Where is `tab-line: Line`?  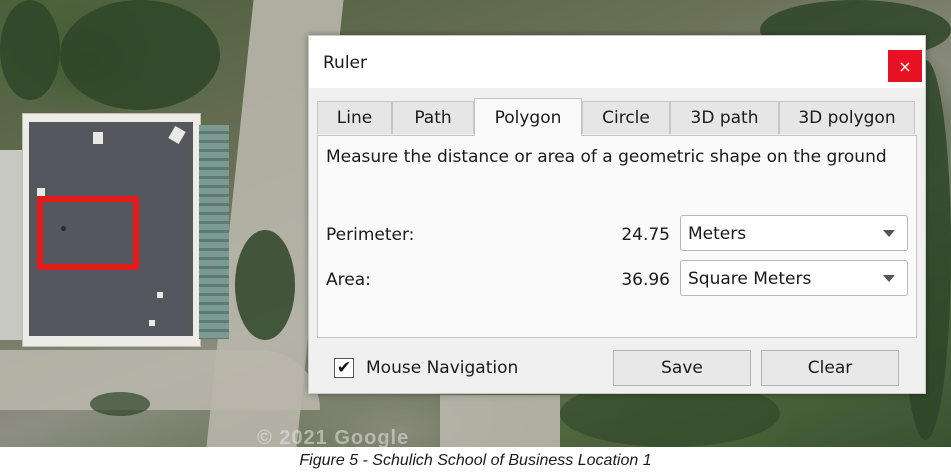 tab-line: Line is located at coordinates (354, 117).